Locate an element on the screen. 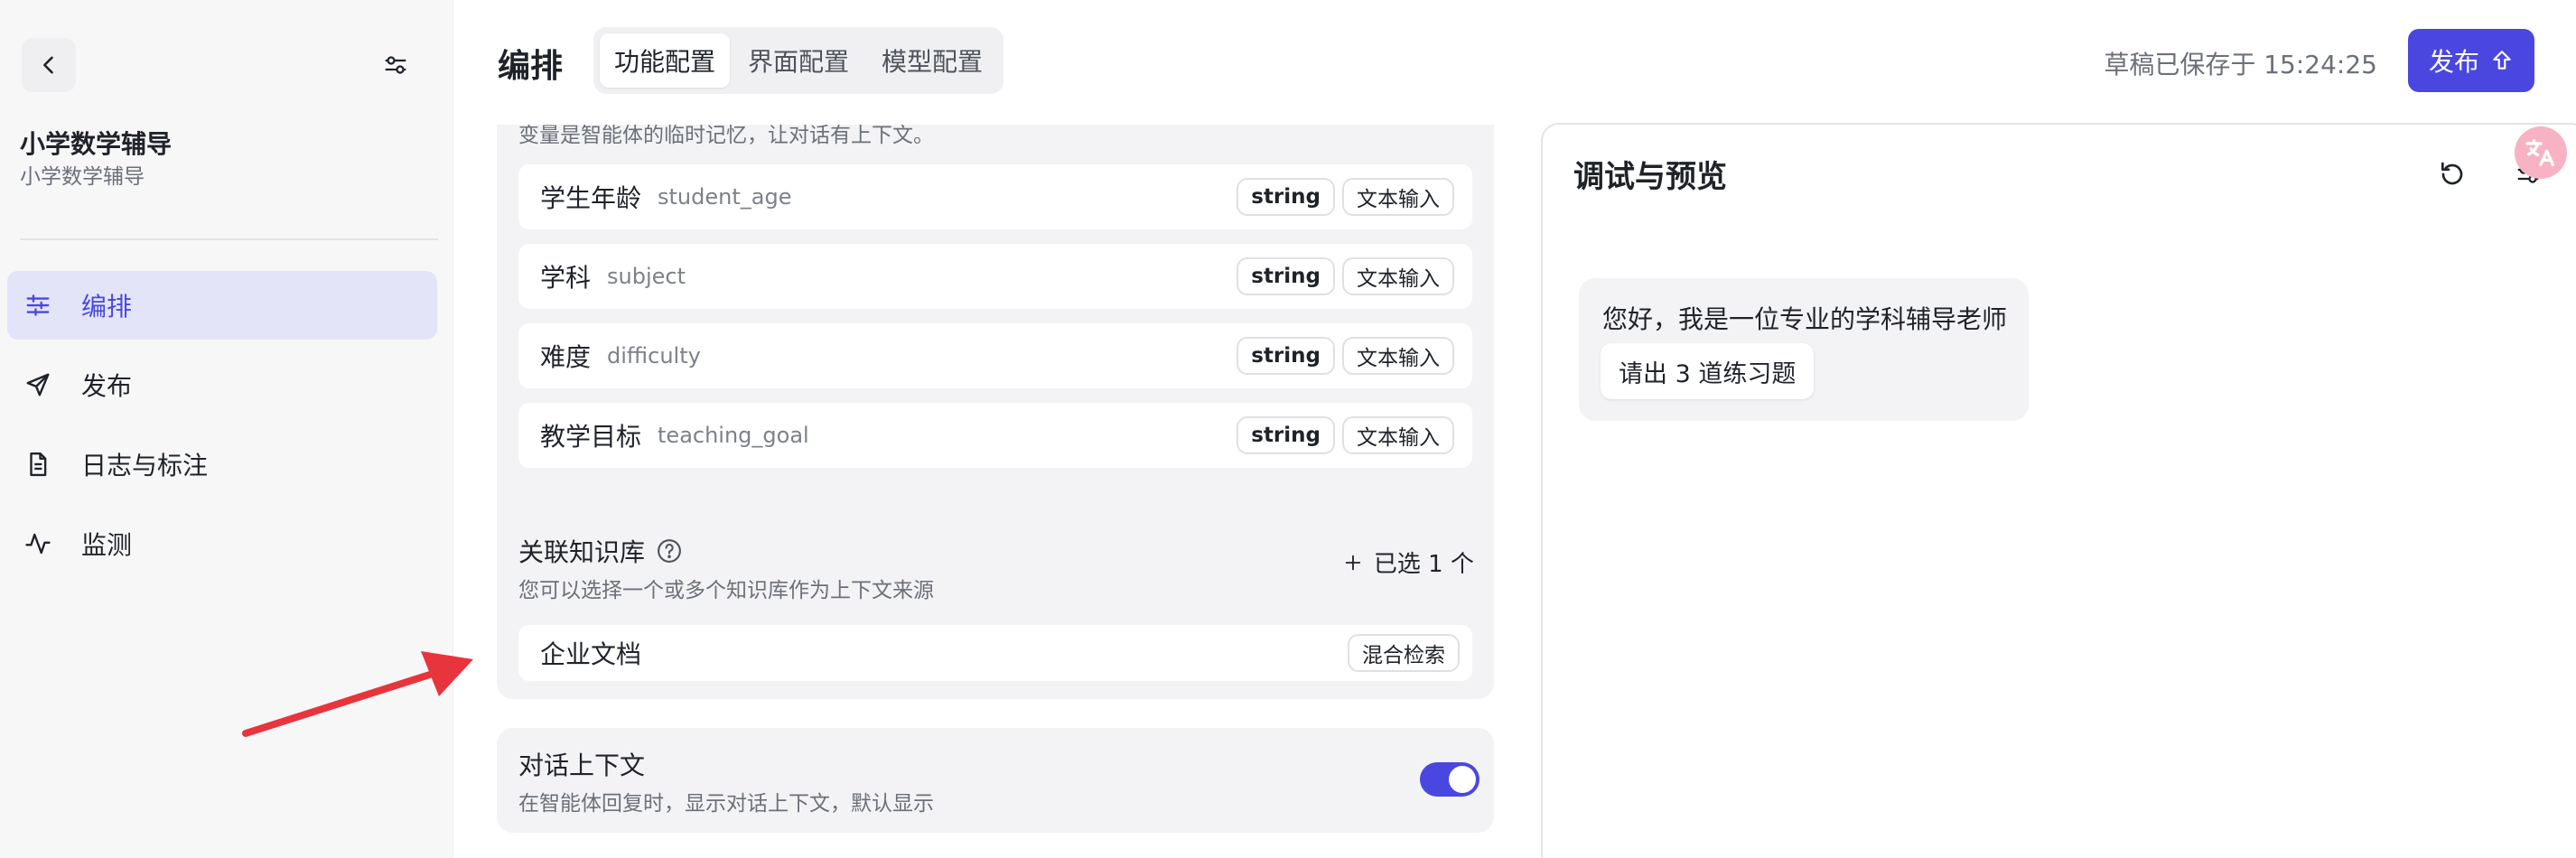 The image size is (2576, 858). tab-ui-config: 界面配置 is located at coordinates (798, 61).